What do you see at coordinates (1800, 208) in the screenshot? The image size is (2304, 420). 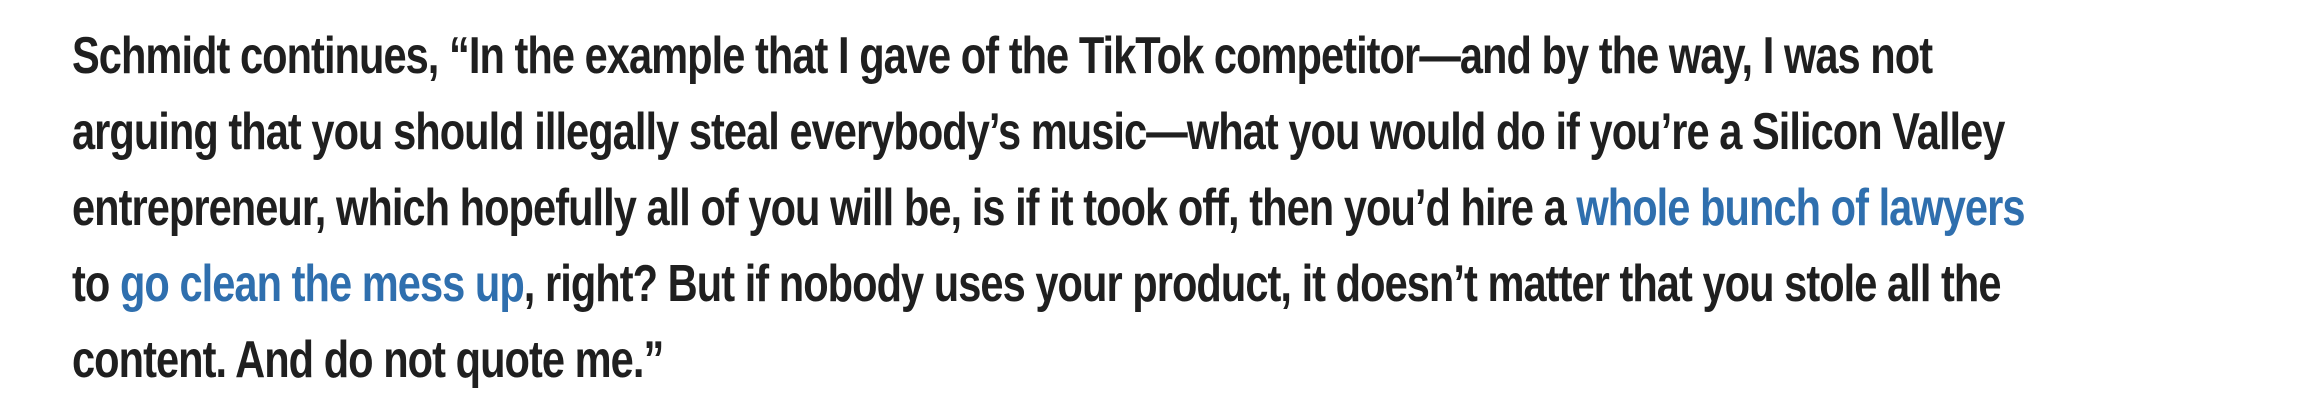 I see `whole-bunch-of-lawyers-link: whole bunch of lawyers` at bounding box center [1800, 208].